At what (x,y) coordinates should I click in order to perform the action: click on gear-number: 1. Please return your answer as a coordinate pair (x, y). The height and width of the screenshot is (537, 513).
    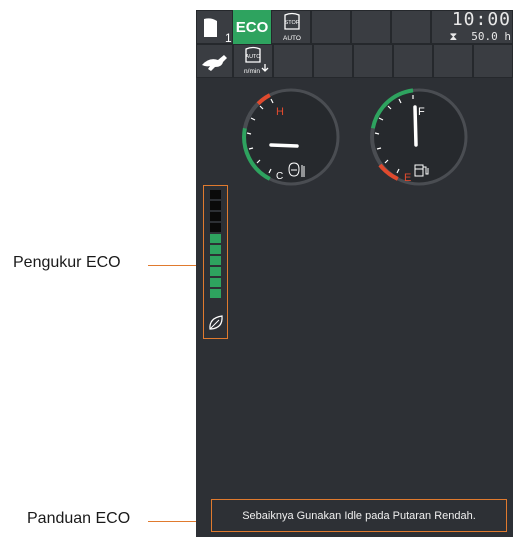
    Looking at the image, I should click on (228, 38).